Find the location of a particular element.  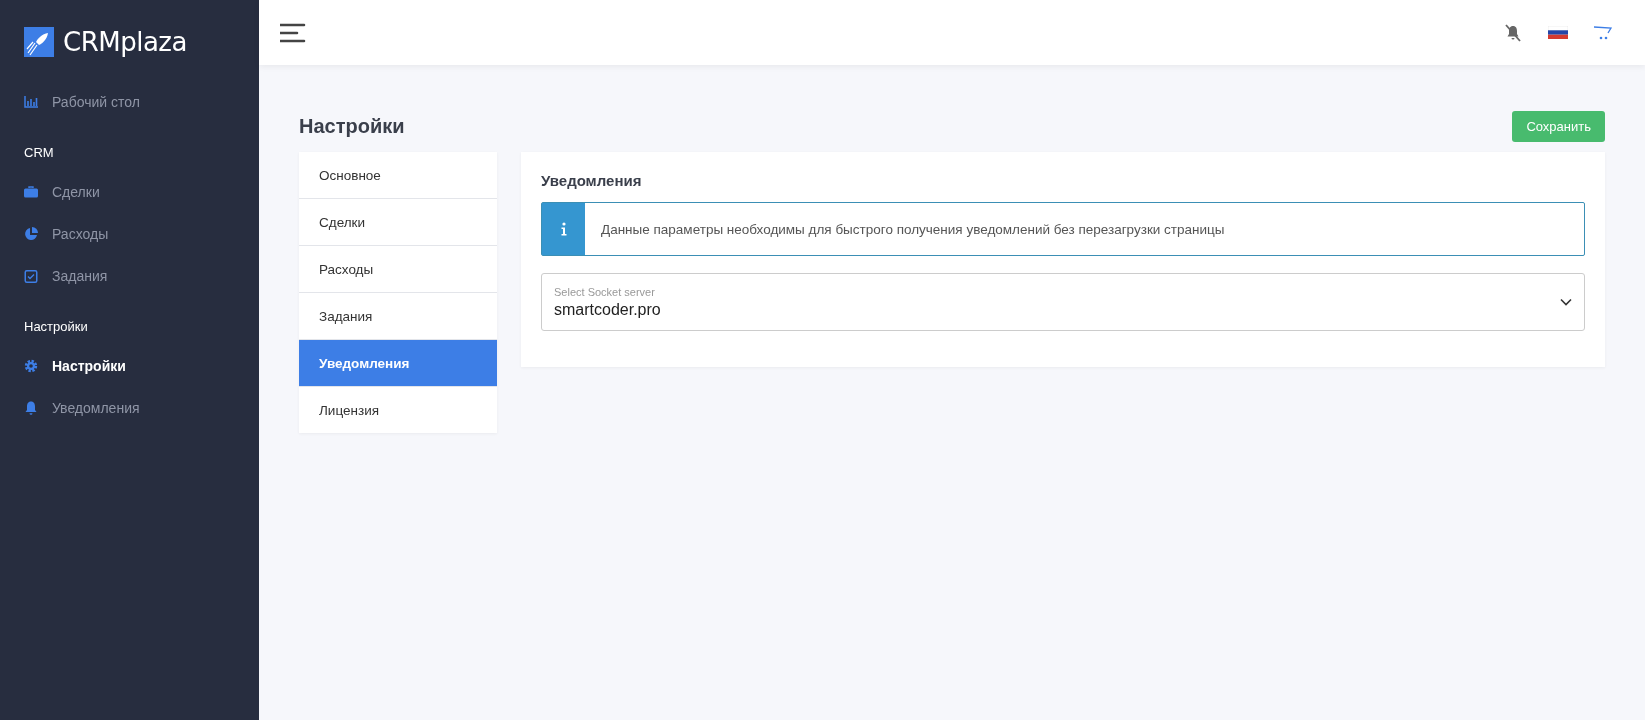

nav-item: Рабочий стол is located at coordinates (141, 102).